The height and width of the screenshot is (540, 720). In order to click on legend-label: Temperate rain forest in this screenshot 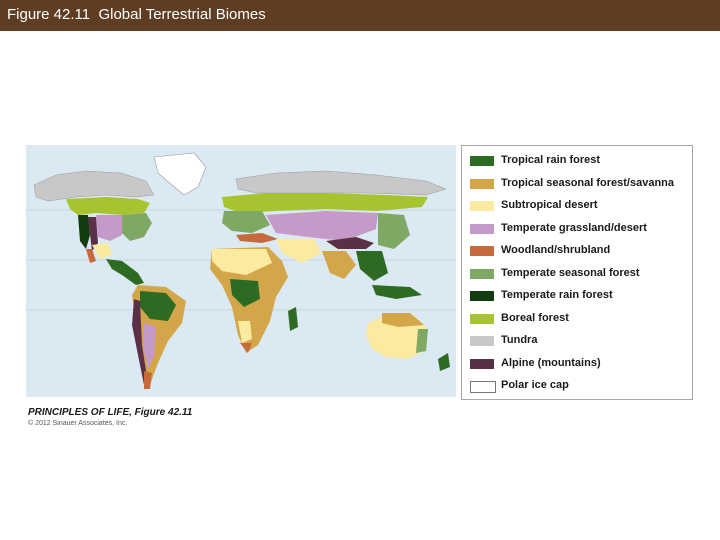, I will do `click(557, 295)`.